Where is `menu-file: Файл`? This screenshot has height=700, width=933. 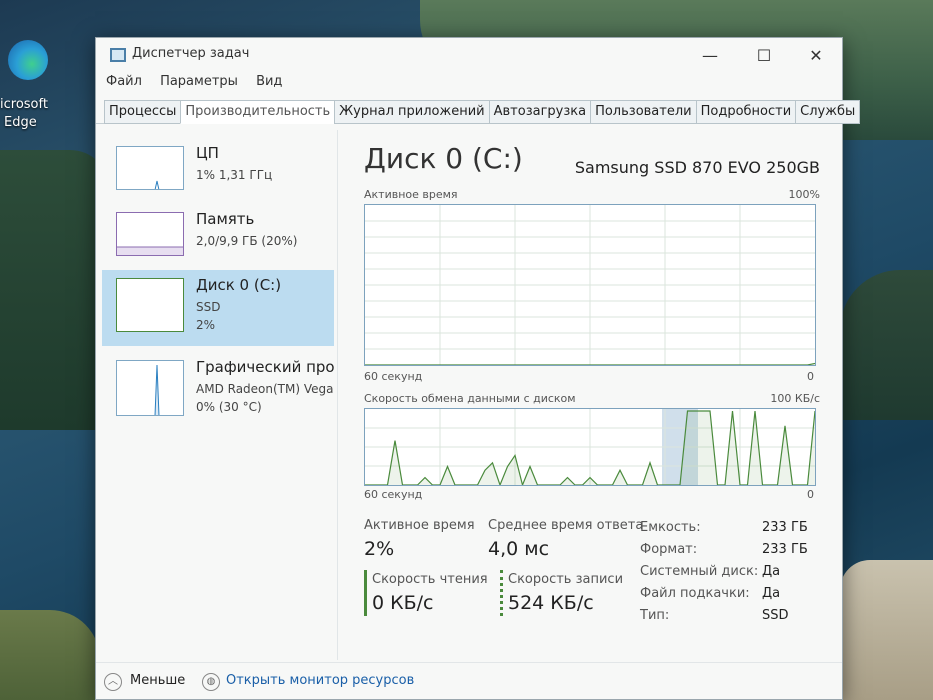
menu-file: Файл is located at coordinates (124, 81).